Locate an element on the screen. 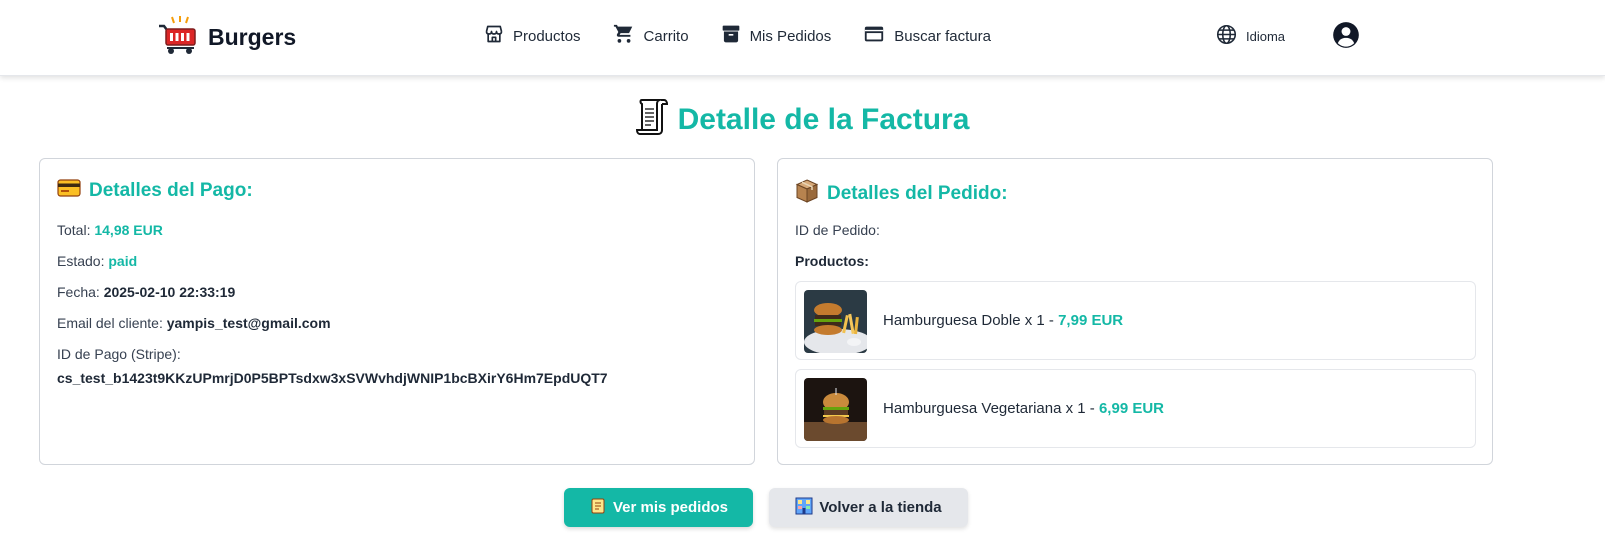 This screenshot has width=1605, height=556. status-label: Estado: is located at coordinates (81, 261).